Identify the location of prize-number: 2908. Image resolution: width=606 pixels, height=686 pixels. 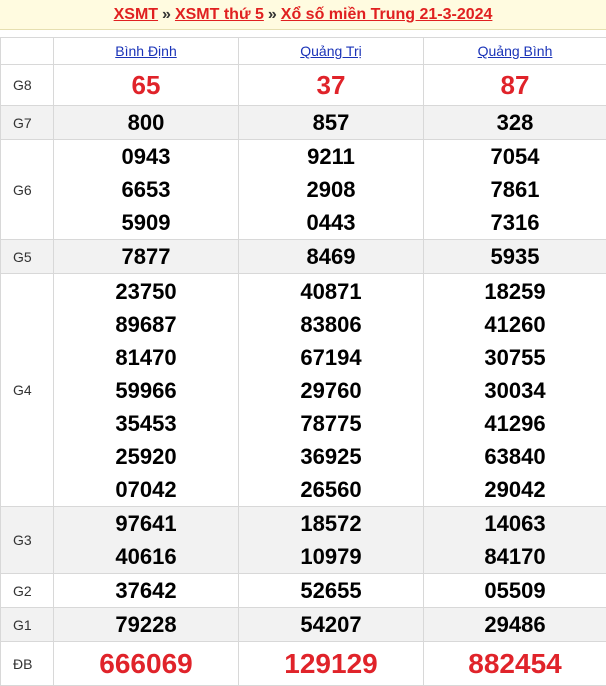
(331, 189).